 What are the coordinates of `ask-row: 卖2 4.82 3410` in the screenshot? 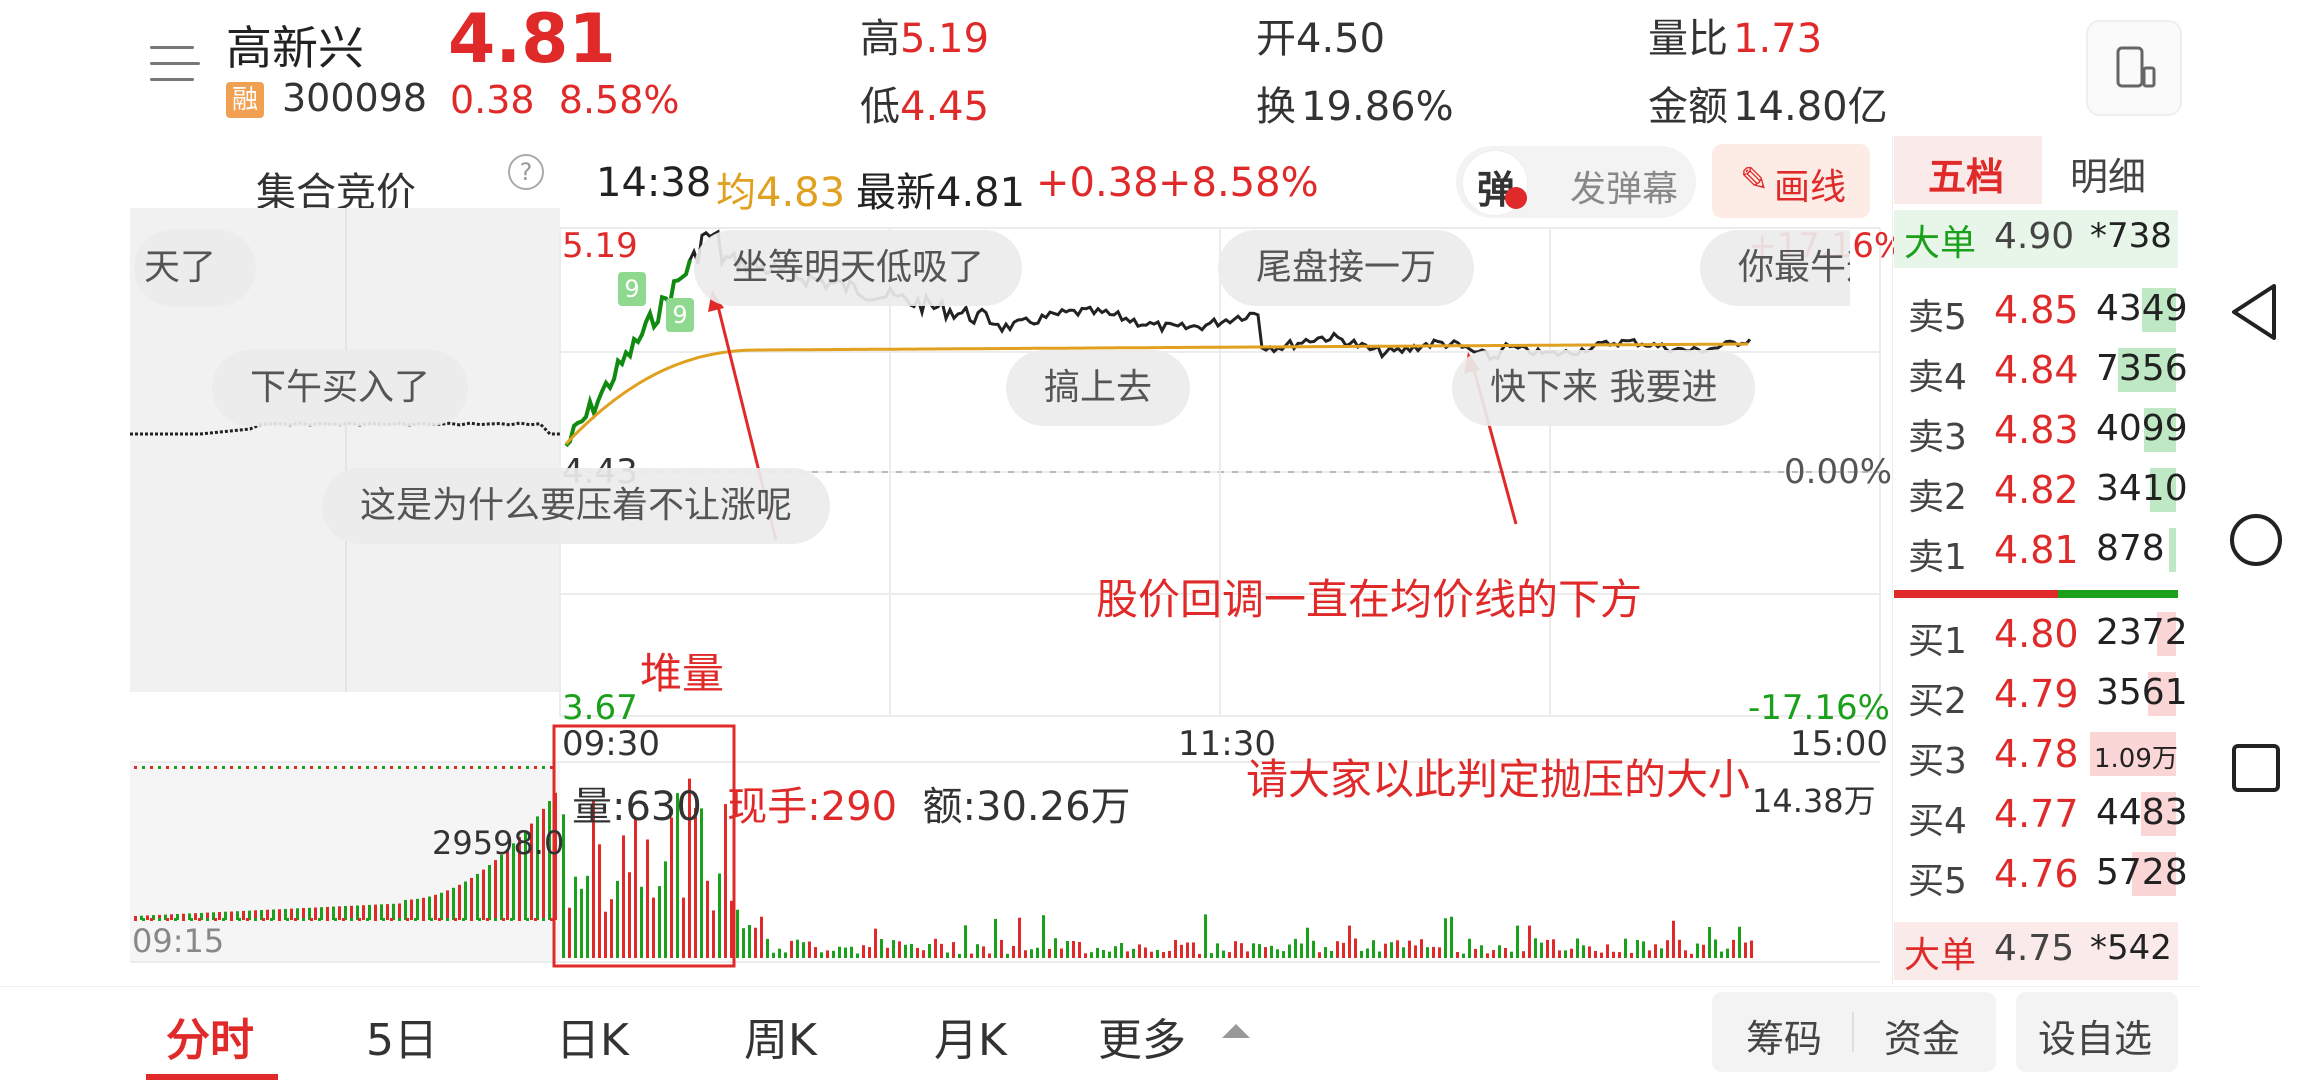 It's located at (2041, 489).